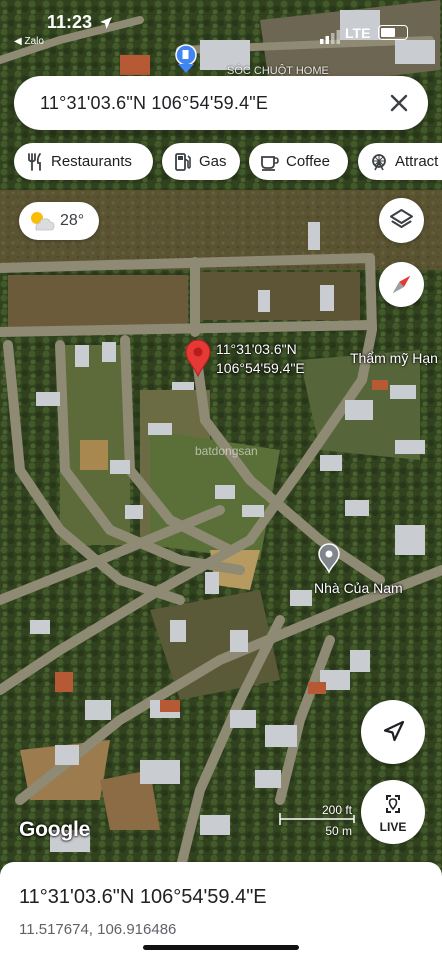 The image size is (442, 960). I want to click on partly-cloudy-icon, so click(43, 221).